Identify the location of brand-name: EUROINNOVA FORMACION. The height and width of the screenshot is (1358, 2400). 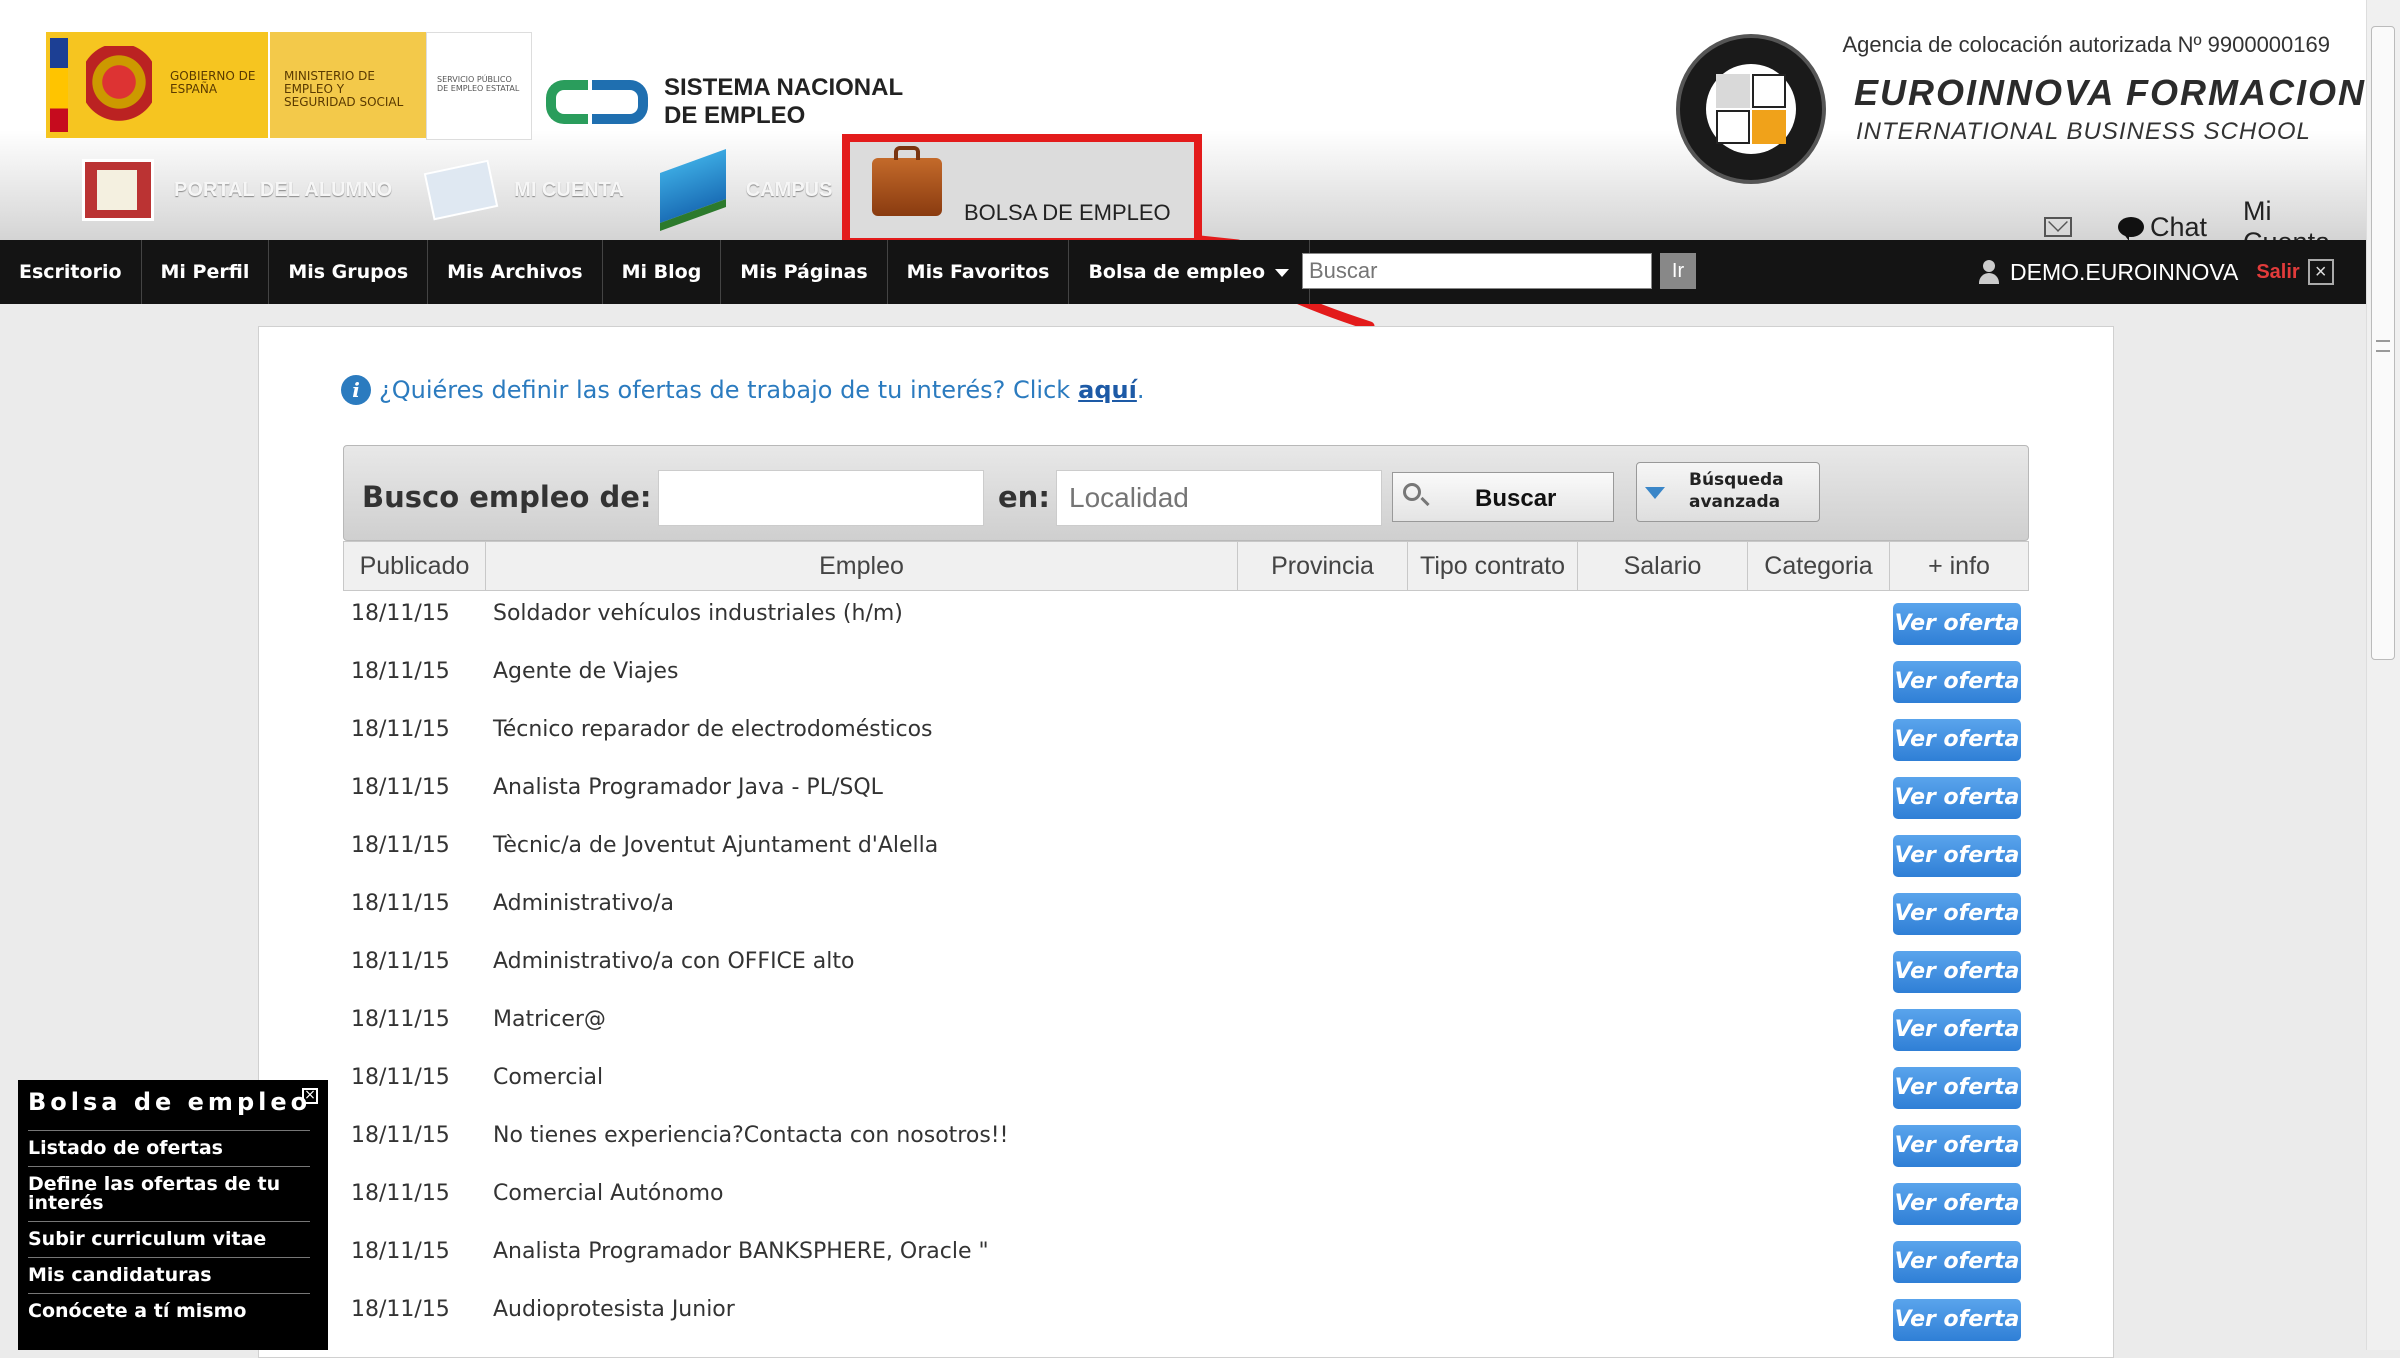
(2110, 92).